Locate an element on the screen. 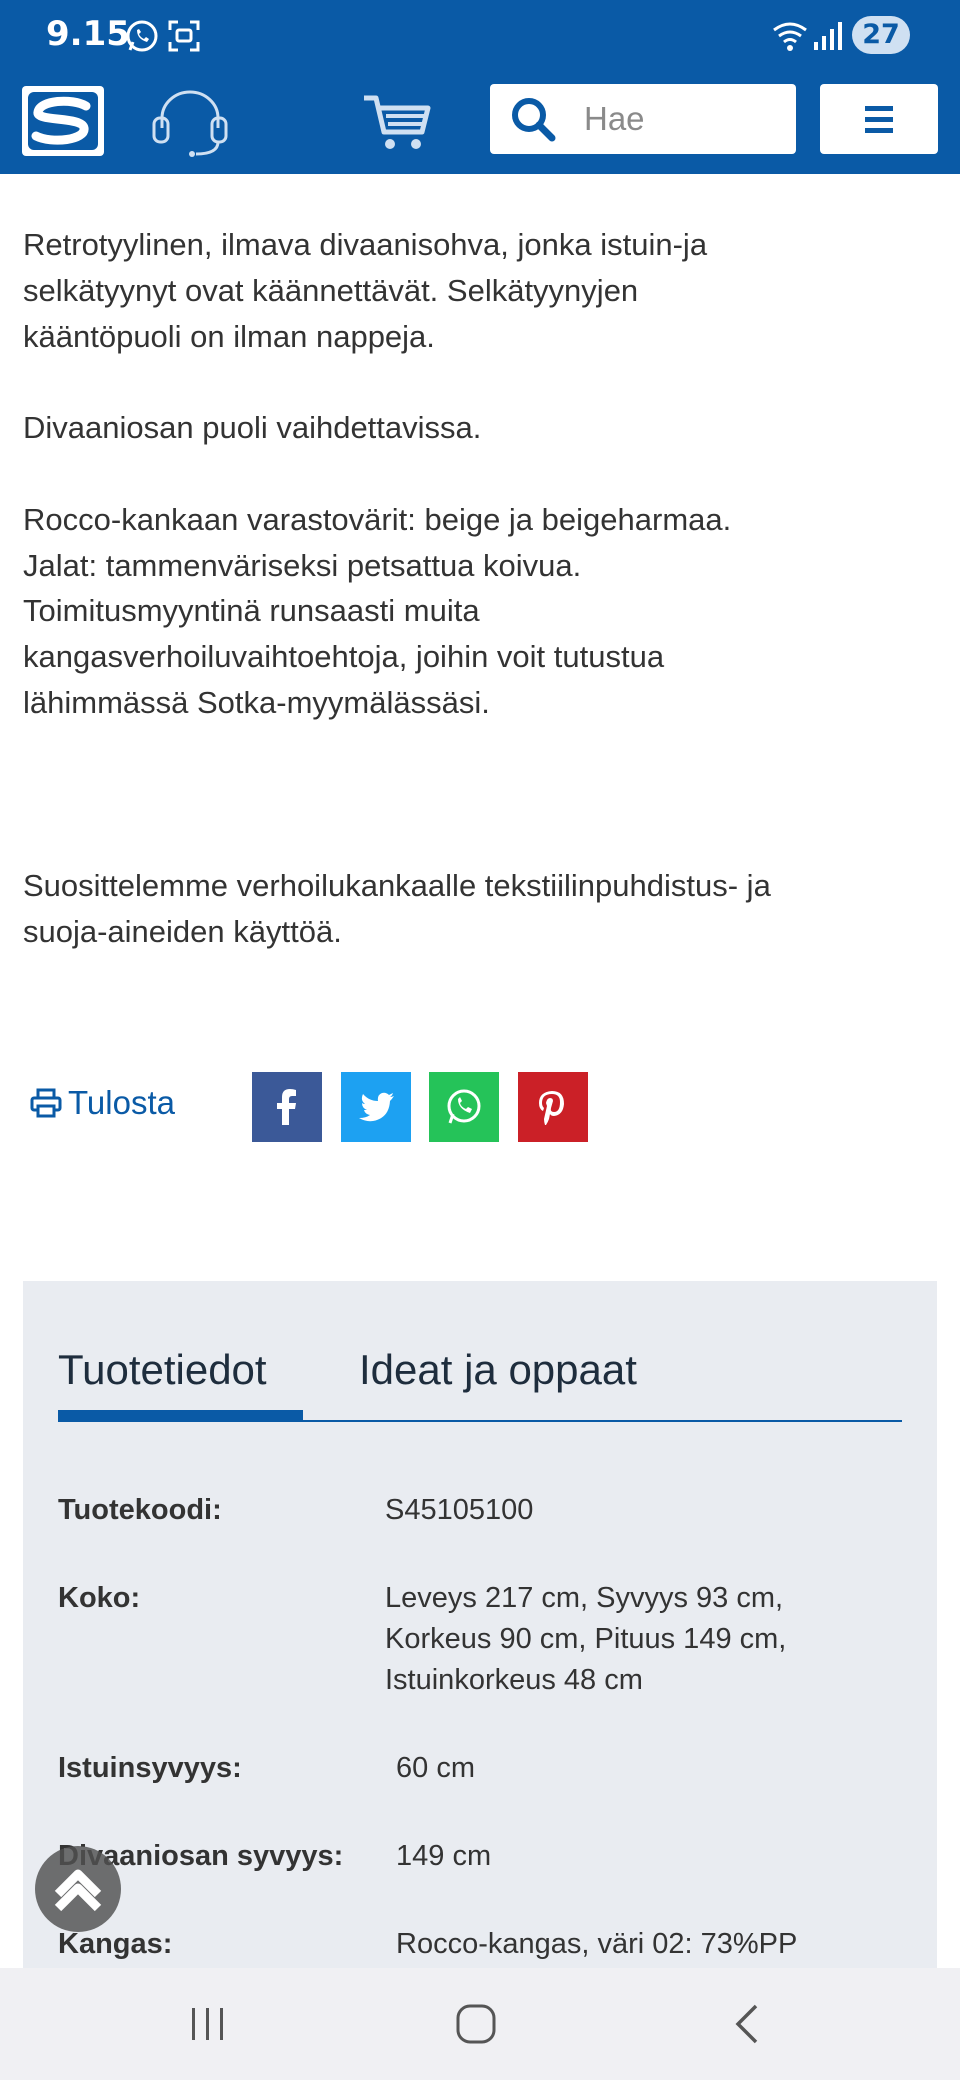  tab-underline is located at coordinates (480, 1421).